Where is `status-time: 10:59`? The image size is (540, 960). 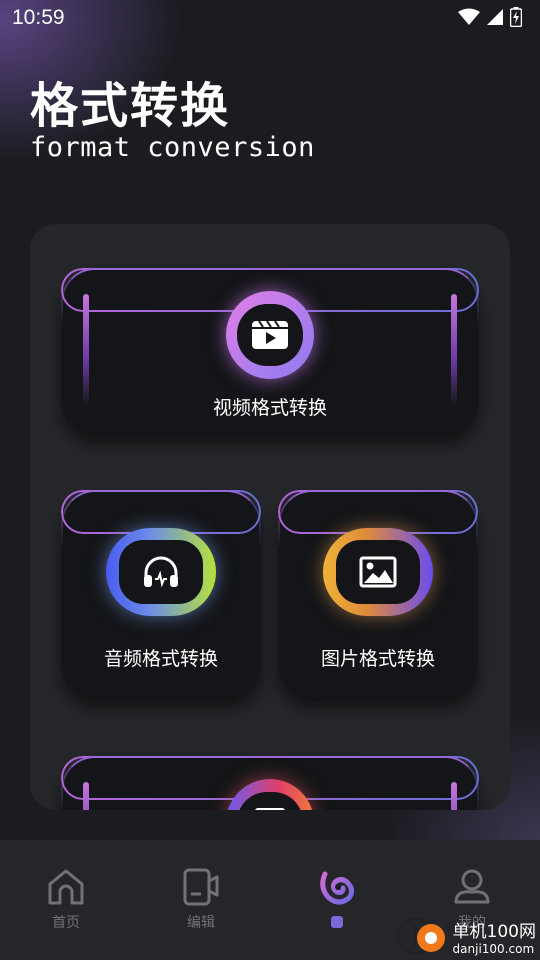
status-time: 10:59 is located at coordinates (38, 17).